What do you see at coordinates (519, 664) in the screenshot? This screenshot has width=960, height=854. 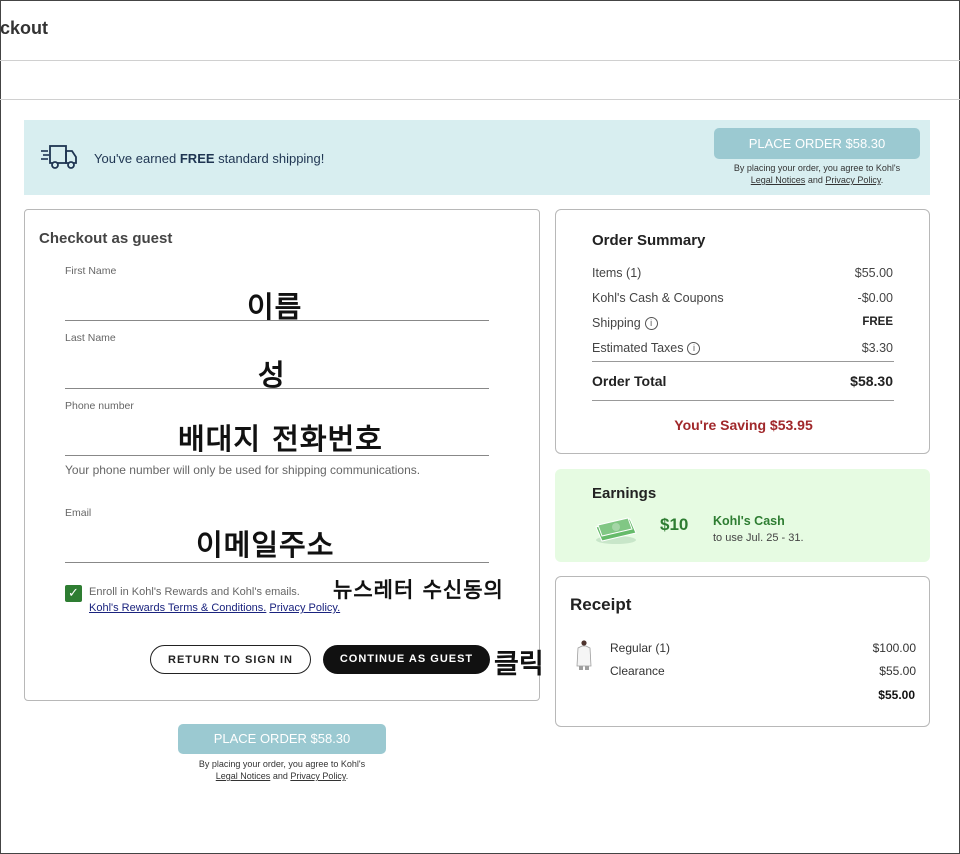 I see `click-annotation: 클릭` at bounding box center [519, 664].